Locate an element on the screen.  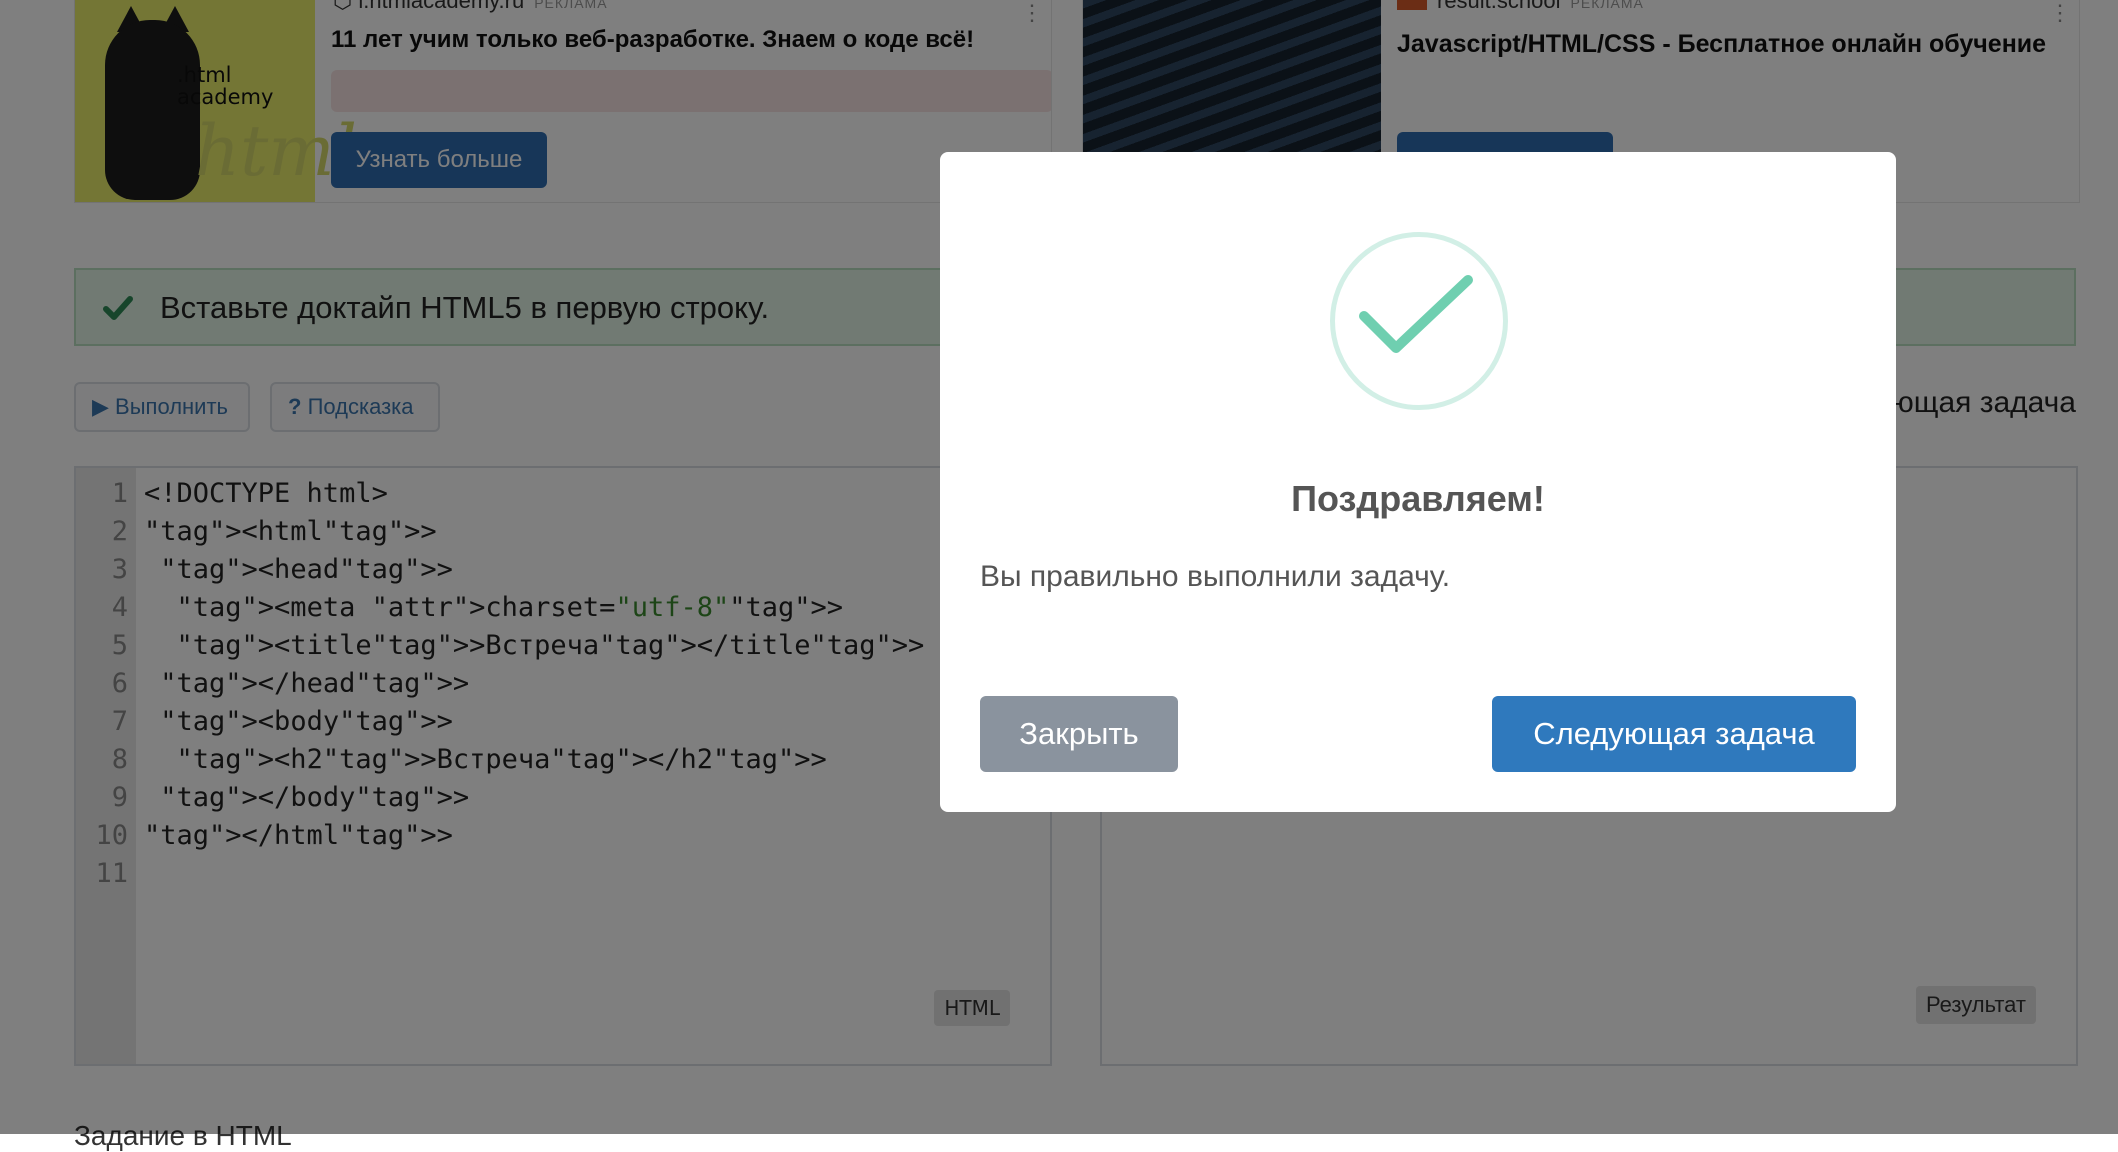
modal-title: Поздравляем! is located at coordinates (1418, 498).